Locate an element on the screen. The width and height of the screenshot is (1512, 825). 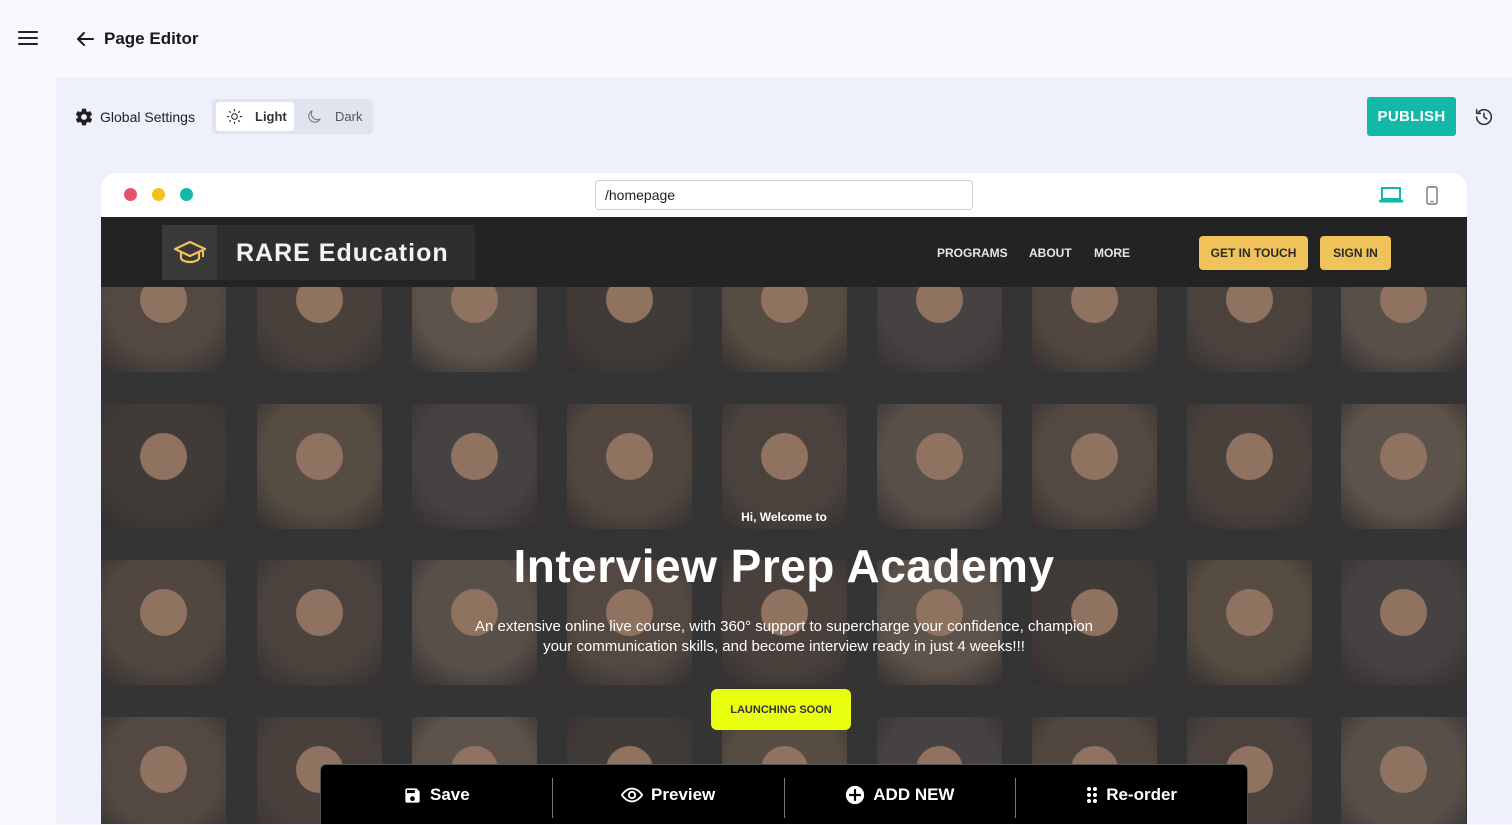
site-logo-text: RARE Education is located at coordinates (342, 253).